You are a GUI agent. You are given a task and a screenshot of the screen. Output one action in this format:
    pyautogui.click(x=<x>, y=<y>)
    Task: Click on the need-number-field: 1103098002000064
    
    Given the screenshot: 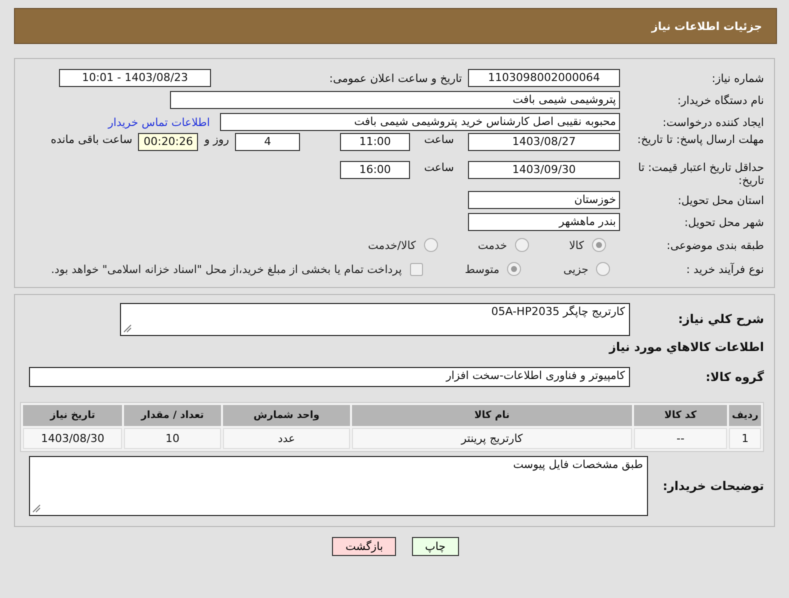 What is the action you would take?
    pyautogui.click(x=544, y=78)
    